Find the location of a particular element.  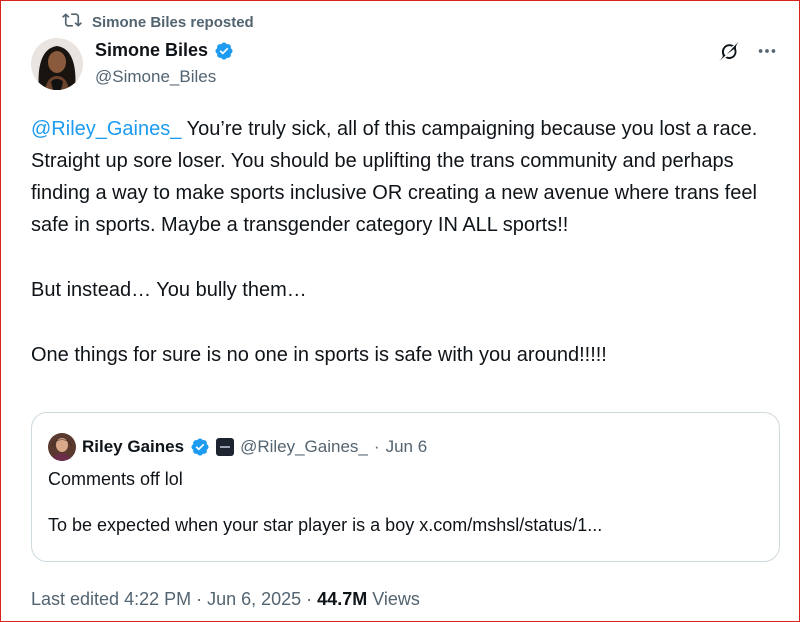

tweet-actions is located at coordinates (748, 53).